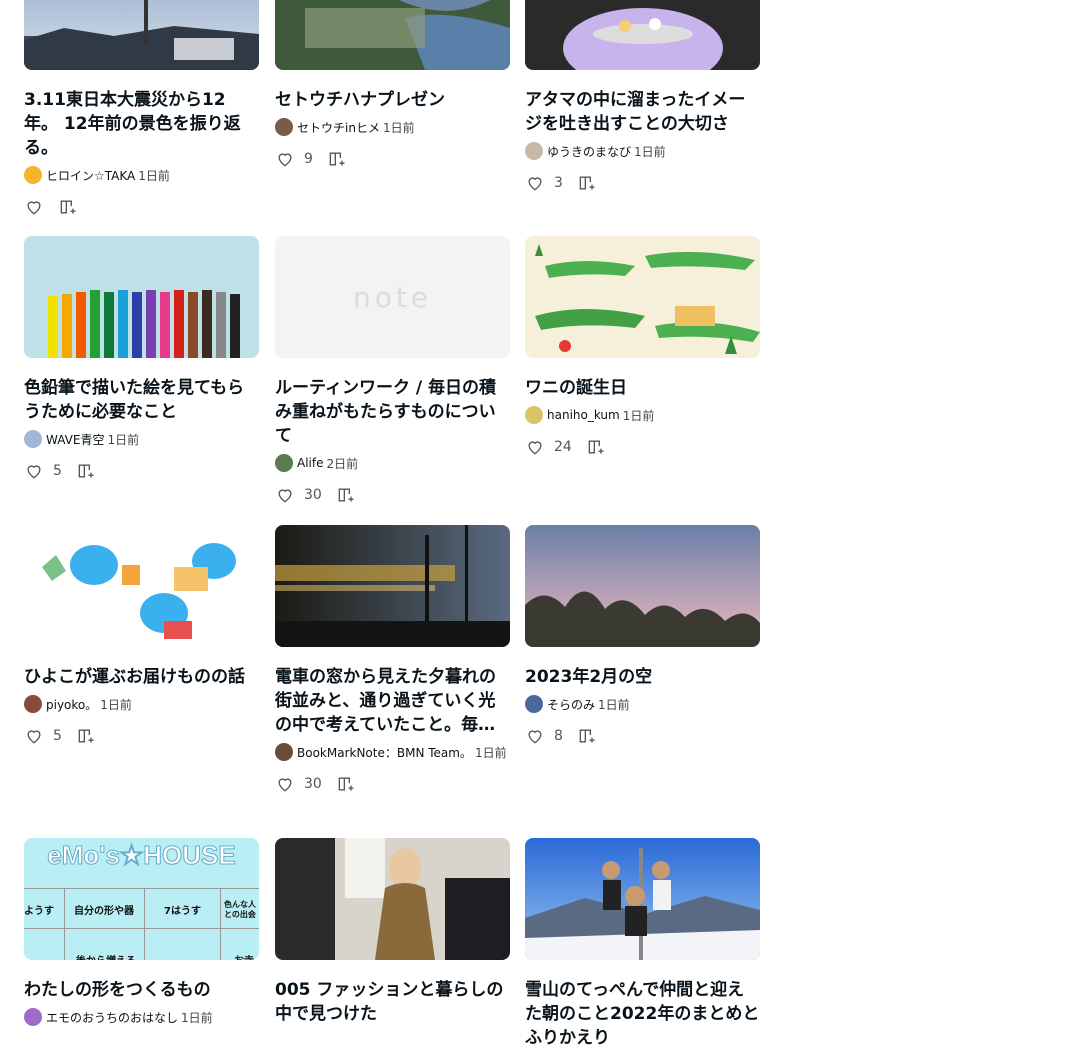 The image size is (1080, 1050). I want to click on article-title: わたしの形をつくるもの, so click(141, 990).